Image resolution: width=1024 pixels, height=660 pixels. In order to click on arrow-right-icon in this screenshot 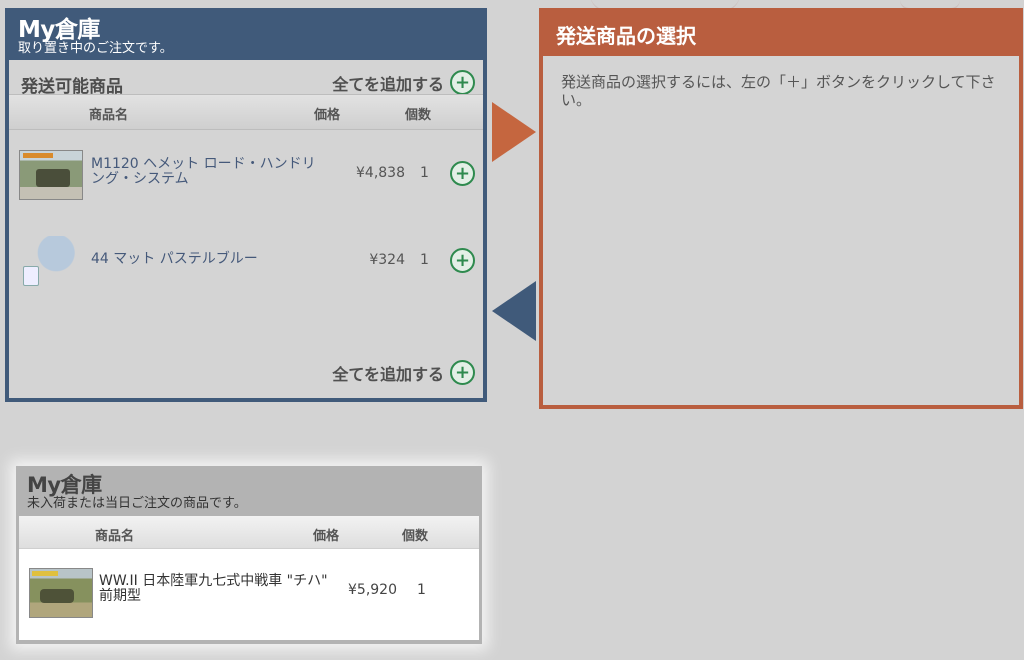, I will do `click(514, 132)`.